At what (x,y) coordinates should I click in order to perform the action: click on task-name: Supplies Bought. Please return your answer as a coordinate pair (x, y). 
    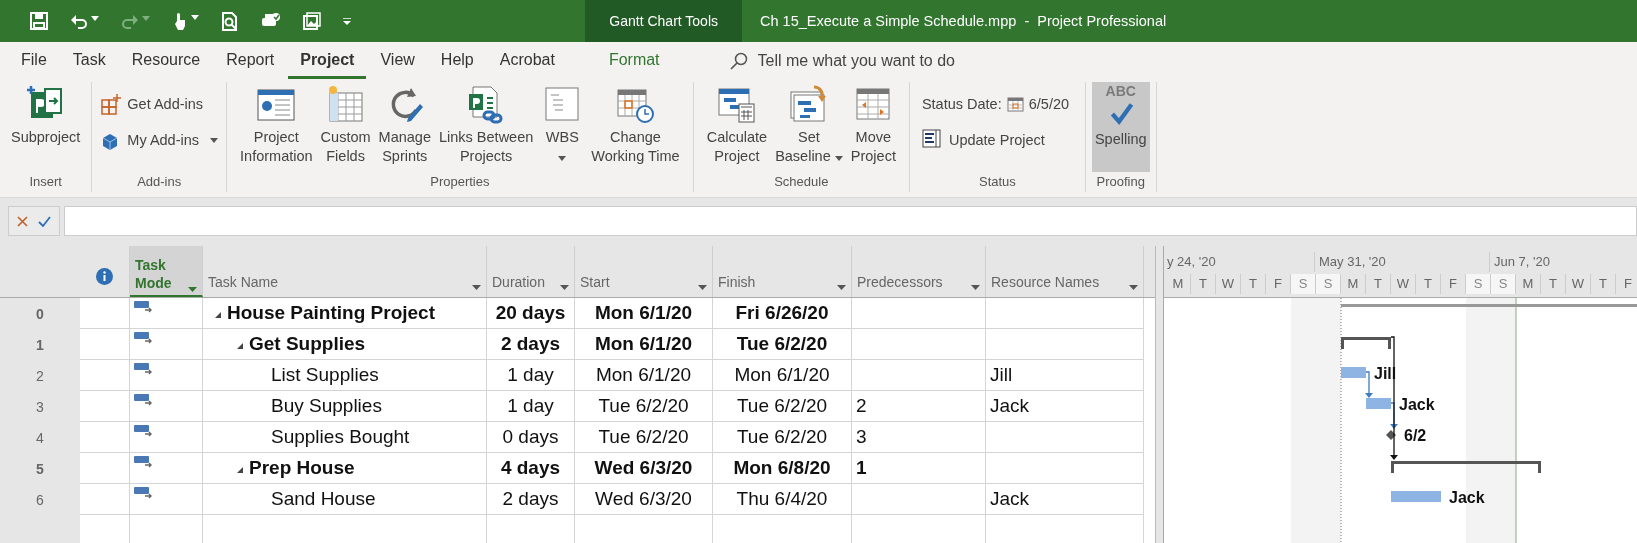
    Looking at the image, I should click on (340, 437).